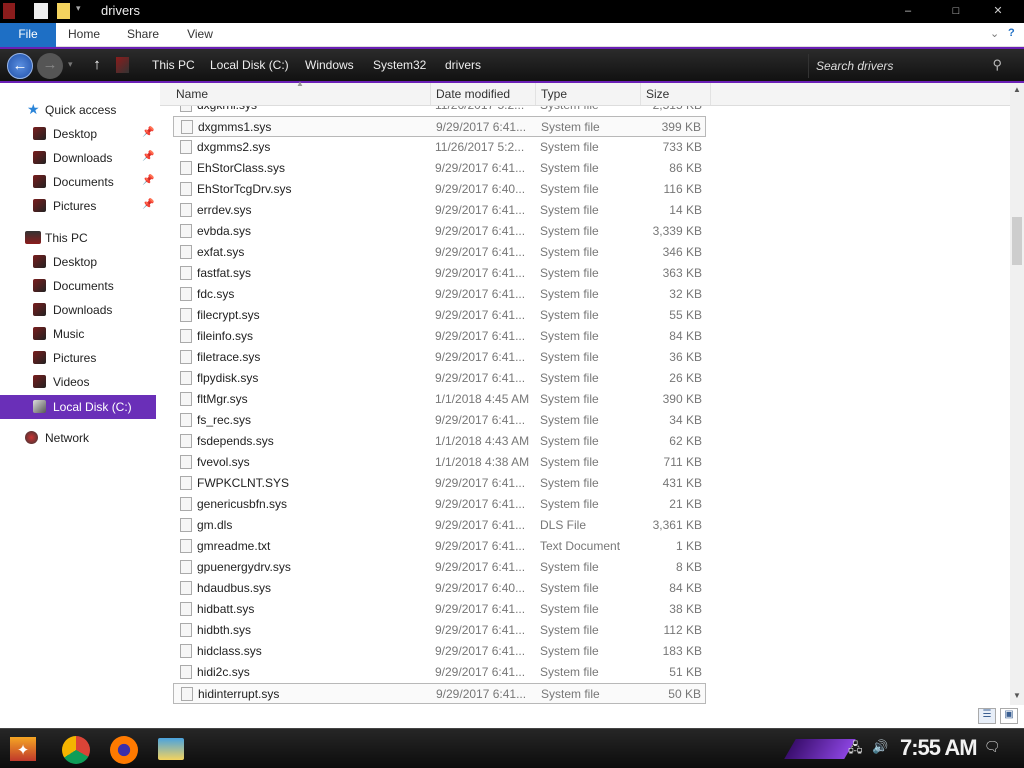  What do you see at coordinates (676, 94) in the screenshot?
I see `column-size: Size` at bounding box center [676, 94].